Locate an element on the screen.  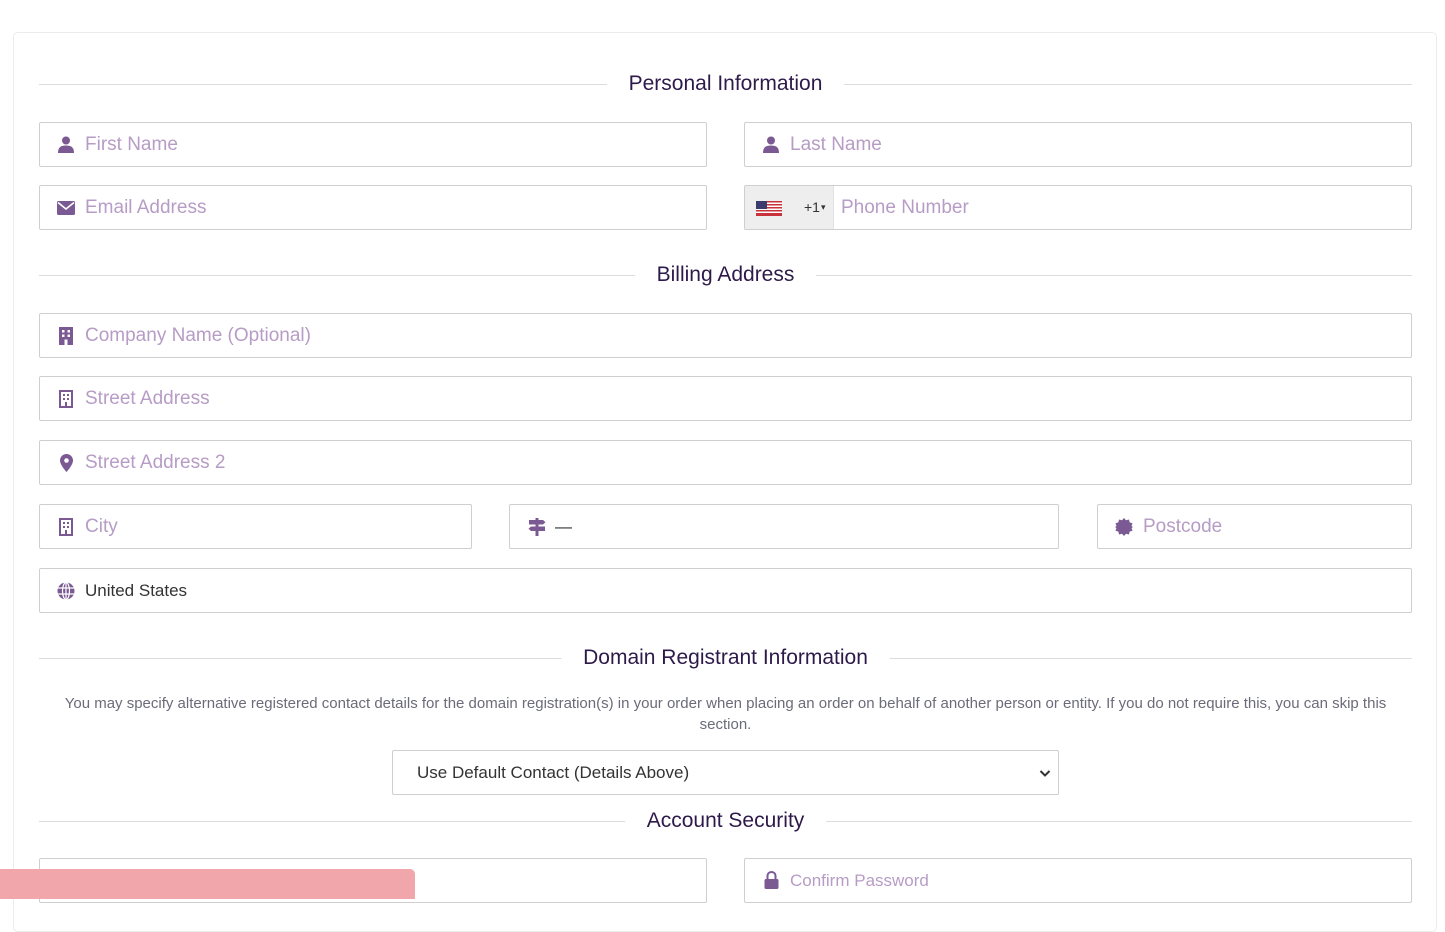
section-title-domain: Domain Registrant Information is located at coordinates (725, 658).